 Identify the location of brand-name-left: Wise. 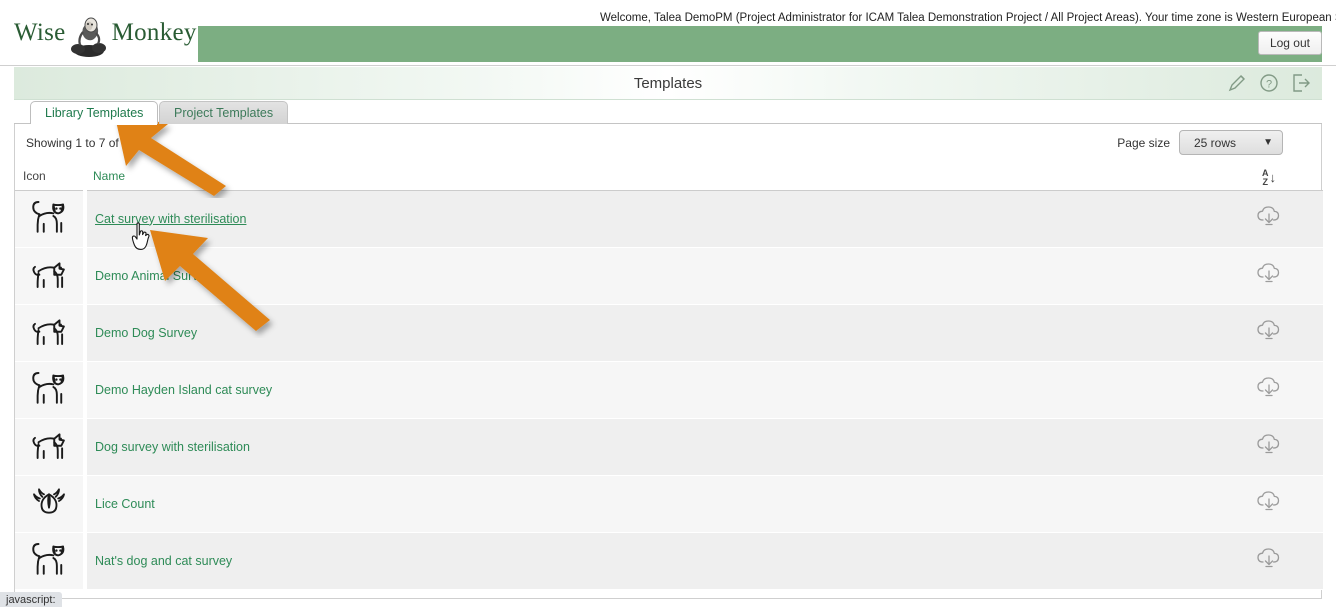
(40, 32).